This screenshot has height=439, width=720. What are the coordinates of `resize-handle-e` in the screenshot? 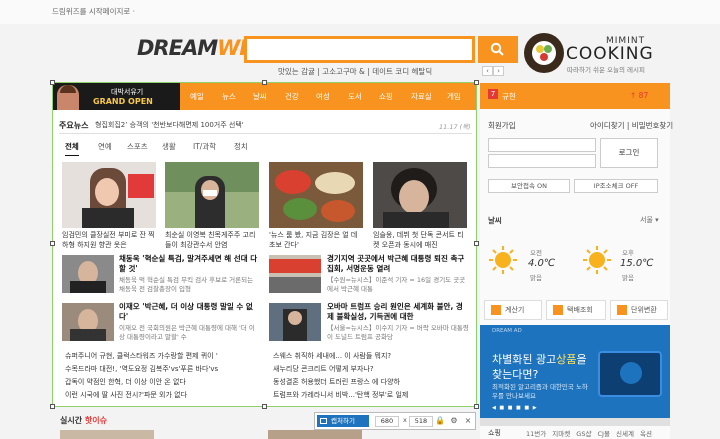 It's located at (476, 243).